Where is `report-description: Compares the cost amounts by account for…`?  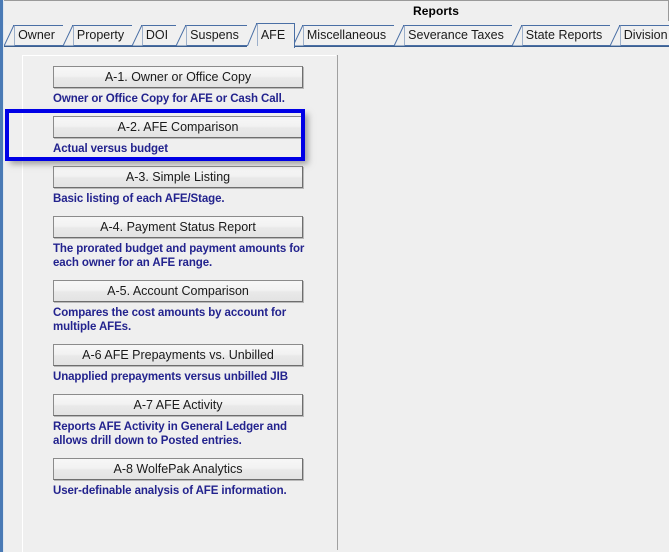 report-description: Compares the cost amounts by account for… is located at coordinates (170, 320).